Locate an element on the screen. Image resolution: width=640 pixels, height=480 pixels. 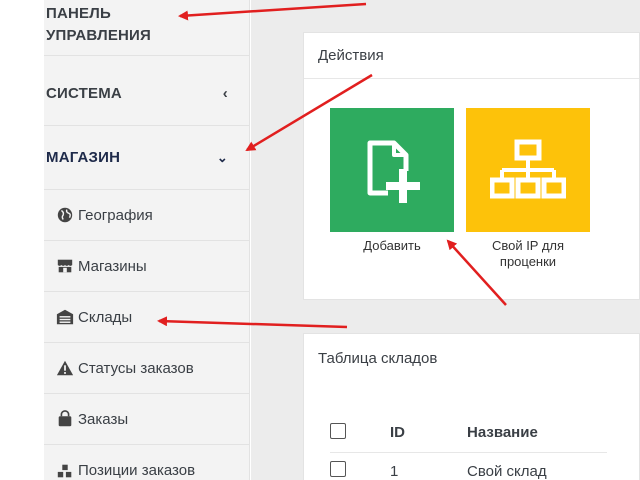
row-name: Свой склад is located at coordinates (507, 471).